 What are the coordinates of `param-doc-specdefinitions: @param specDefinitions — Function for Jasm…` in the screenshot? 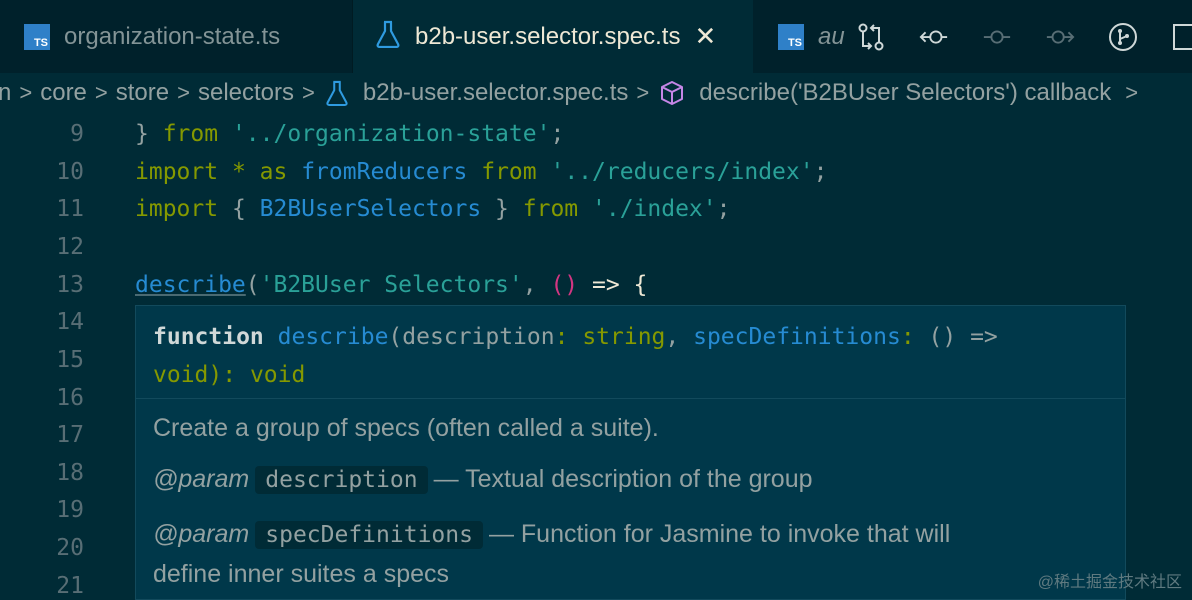 It's located at (552, 534).